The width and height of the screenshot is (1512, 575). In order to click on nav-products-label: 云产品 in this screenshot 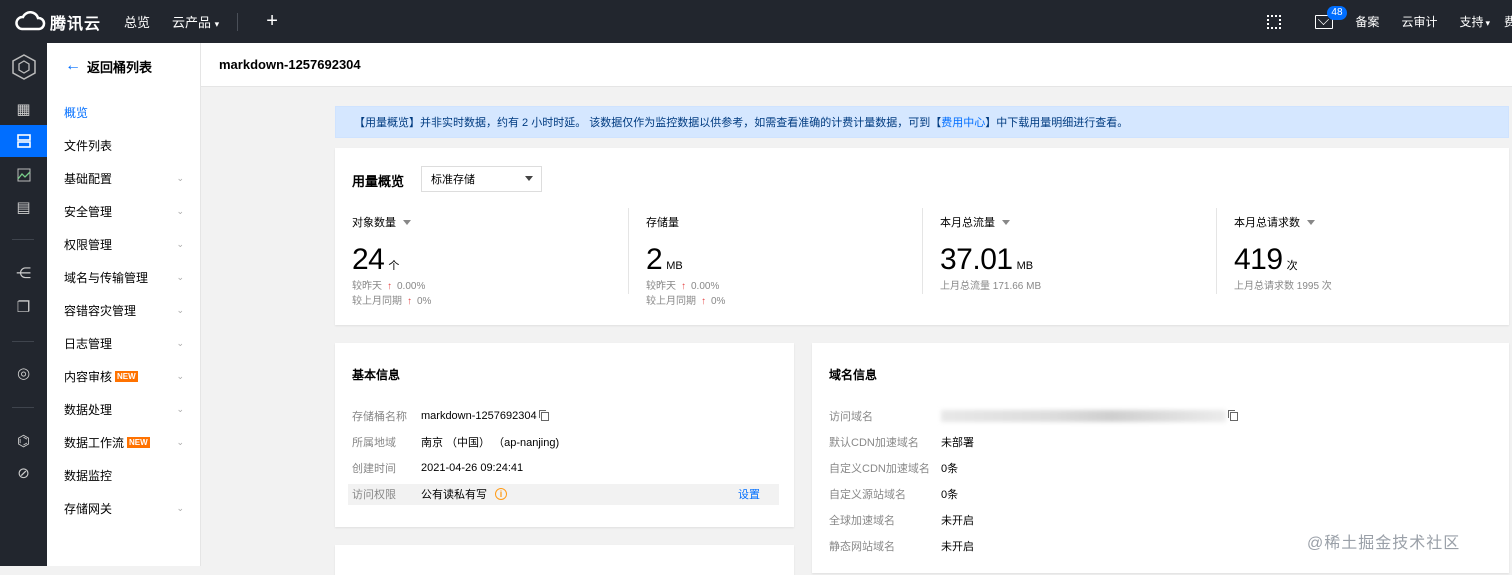, I will do `click(192, 22)`.